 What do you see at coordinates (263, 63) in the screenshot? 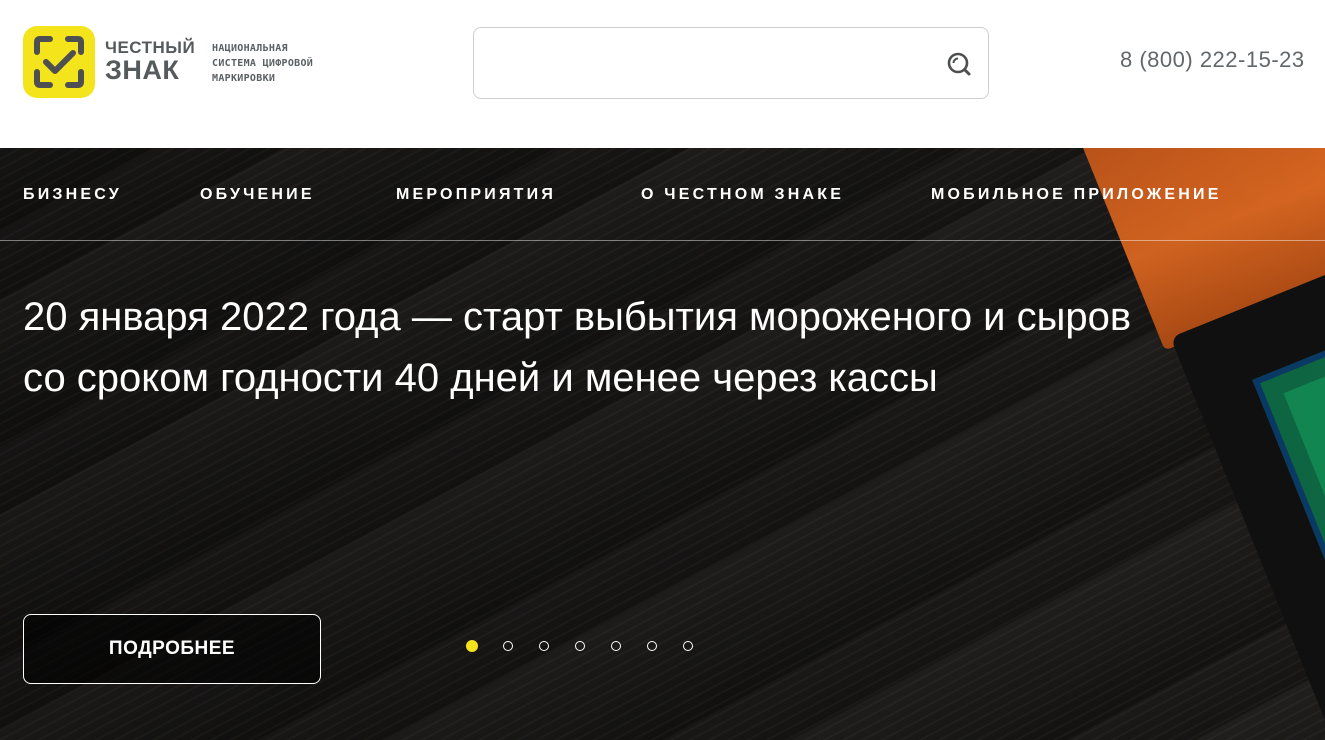
I see `logo-tagline-line: СИСТЕМА ЦИФРОВОЙ` at bounding box center [263, 63].